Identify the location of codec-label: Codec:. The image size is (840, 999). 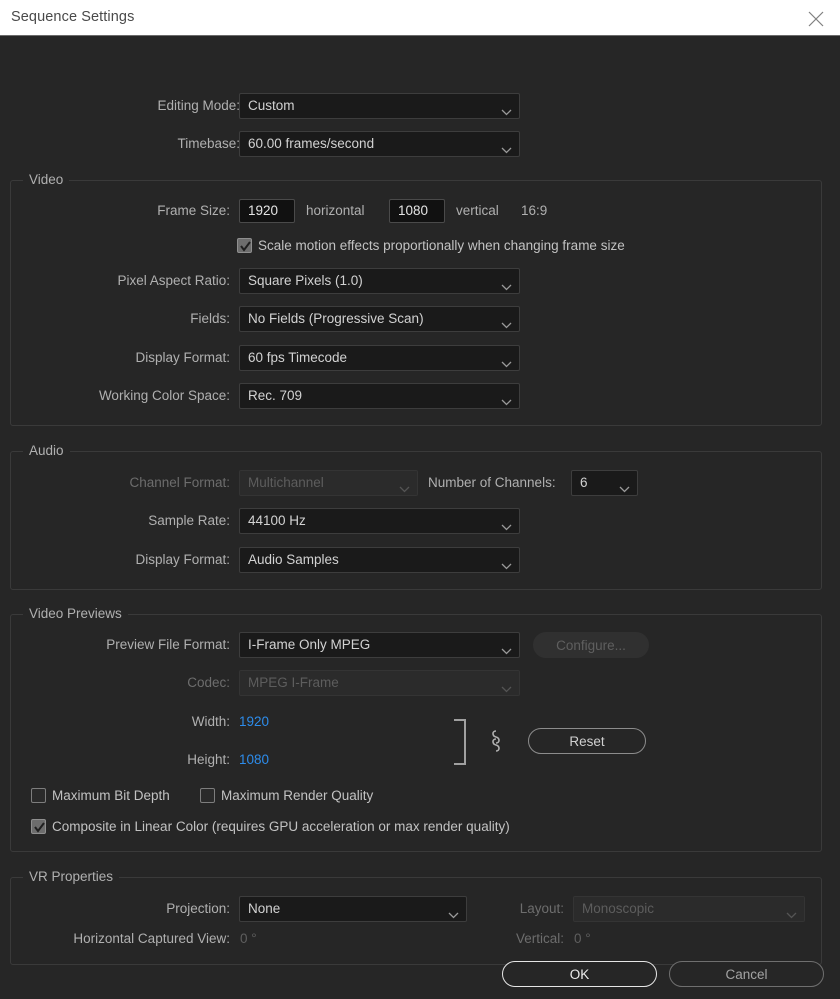
(208, 682).